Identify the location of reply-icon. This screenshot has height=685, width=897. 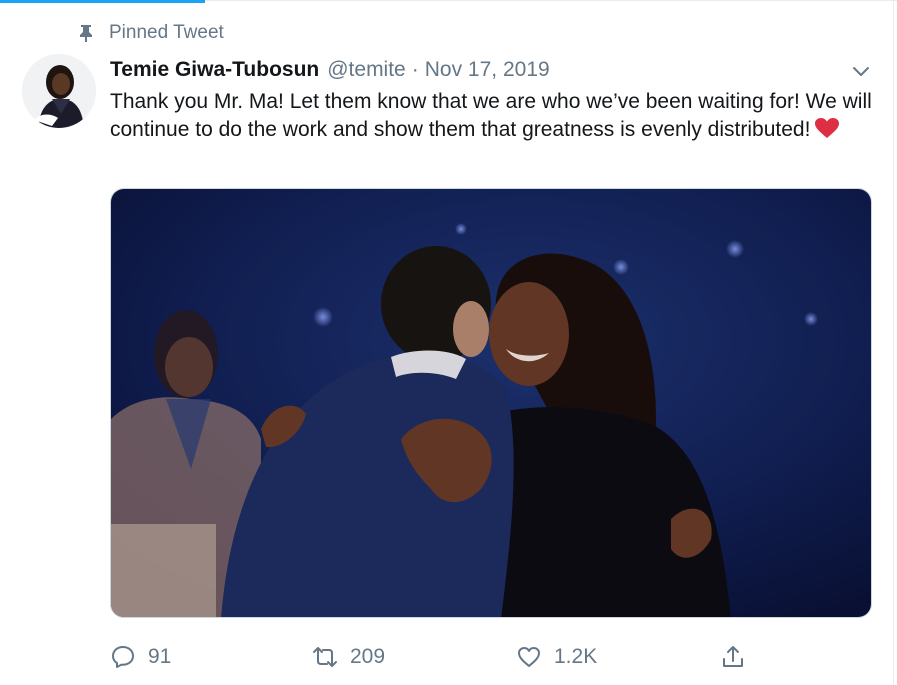
(123, 657).